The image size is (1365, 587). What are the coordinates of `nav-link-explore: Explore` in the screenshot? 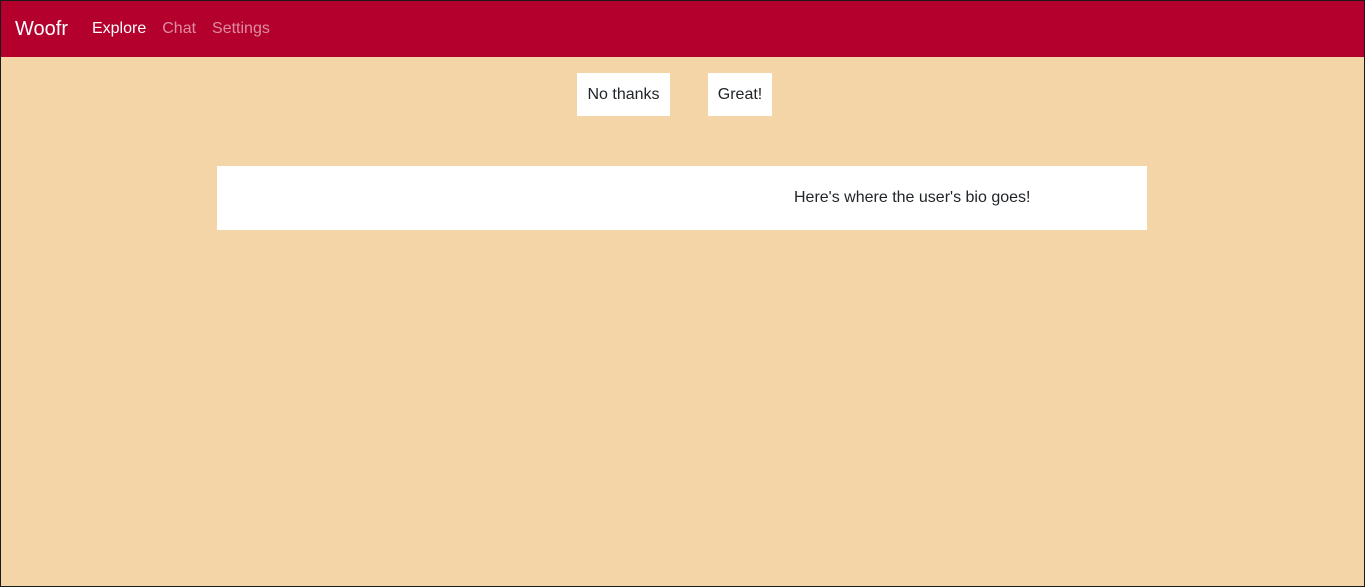 It's located at (119, 29).